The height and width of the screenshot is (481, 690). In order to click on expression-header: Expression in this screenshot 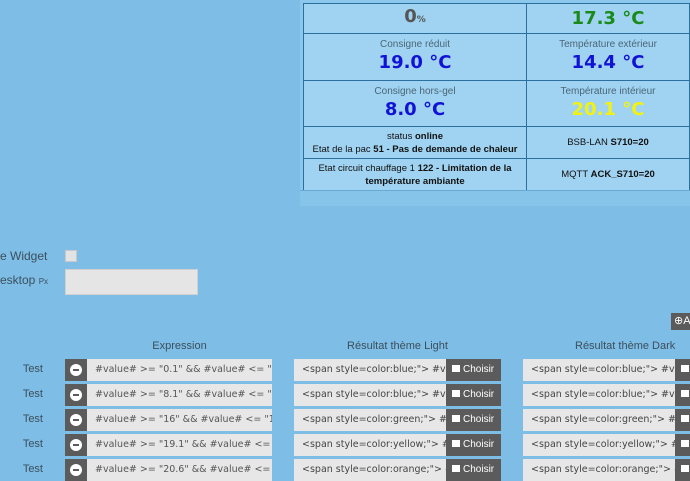, I will do `click(179, 346)`.